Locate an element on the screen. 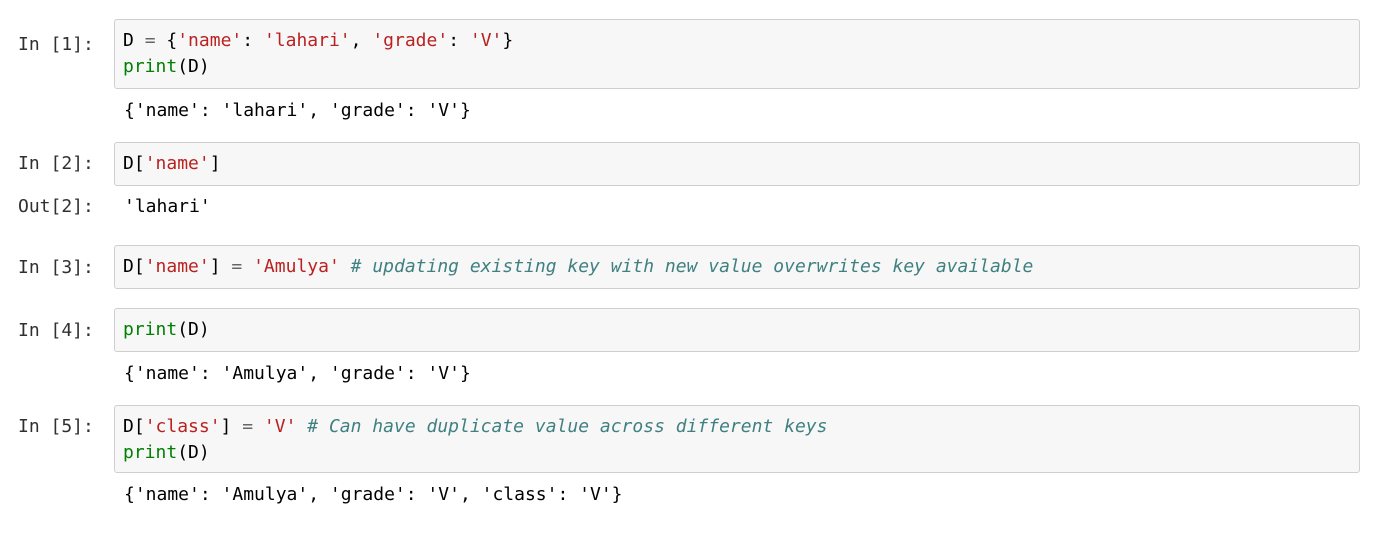  input-prompt: In [1]: is located at coordinates (56, 44).